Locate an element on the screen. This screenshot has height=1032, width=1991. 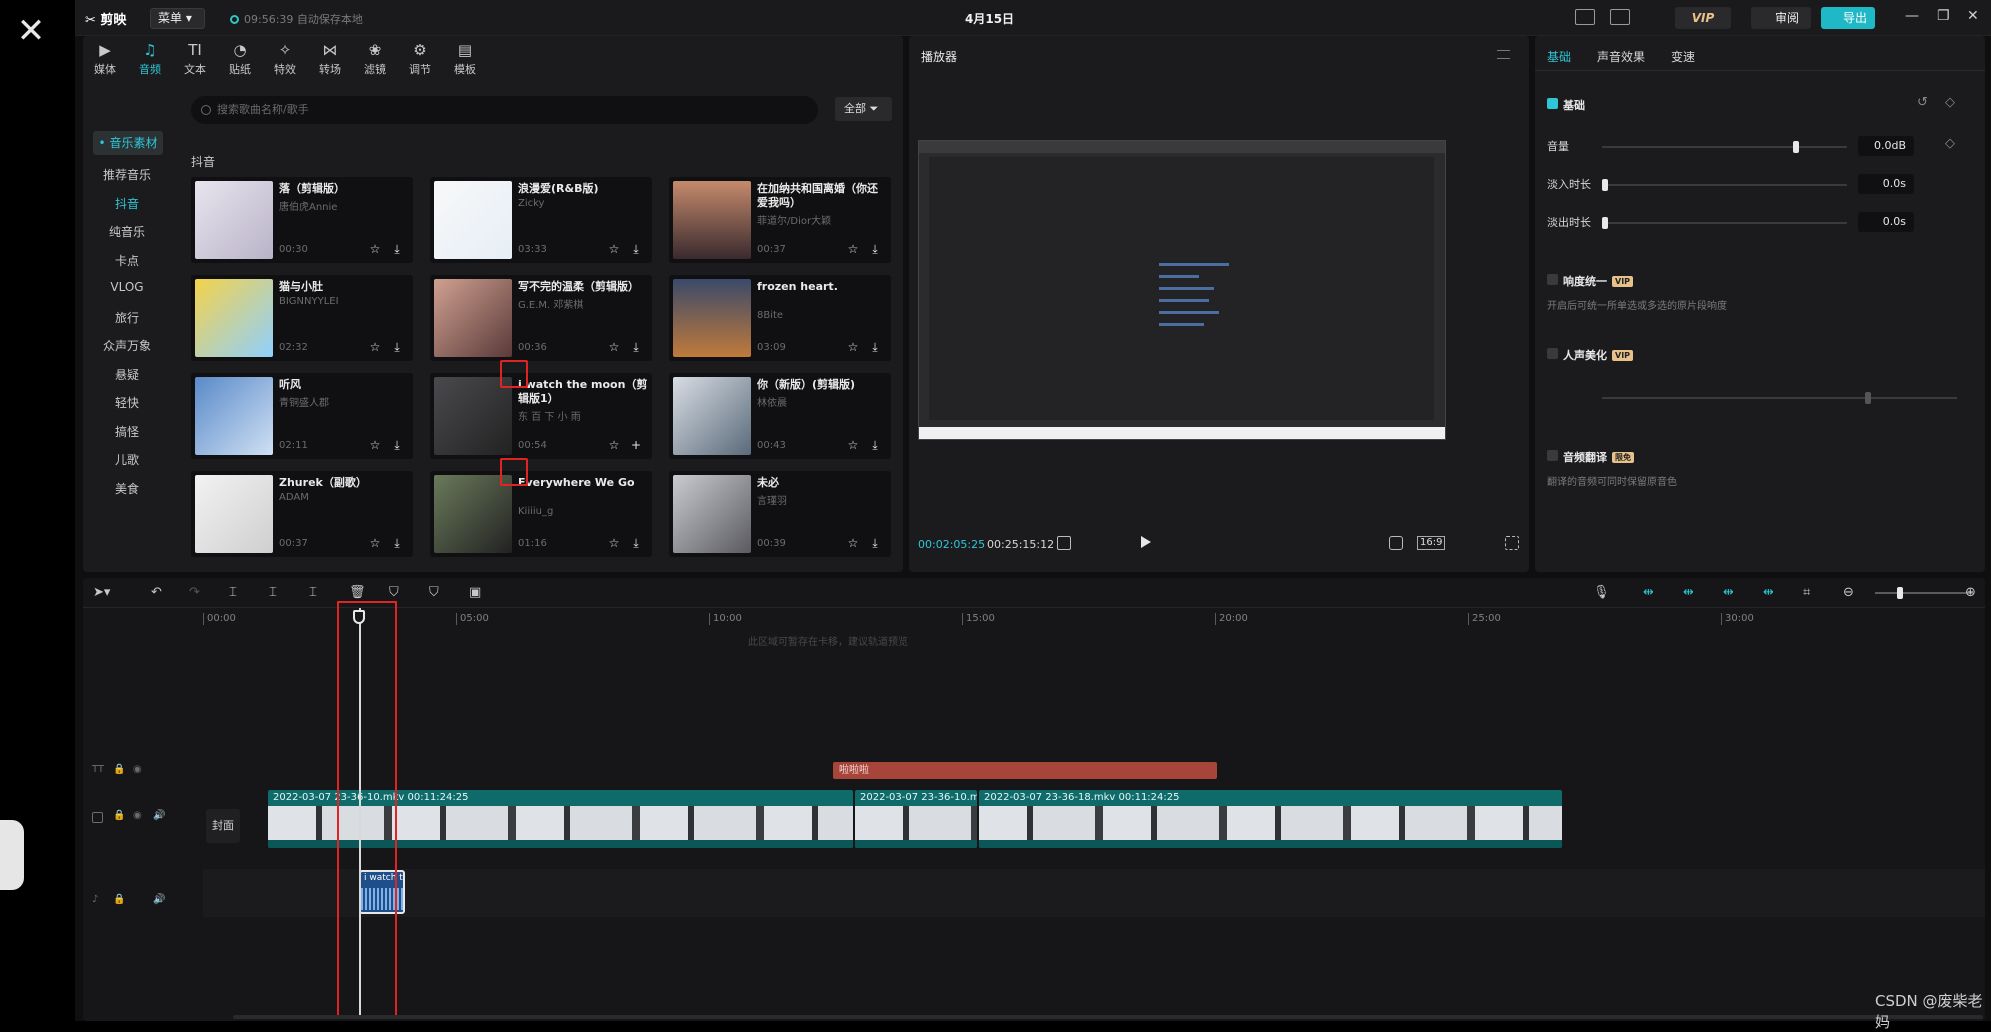
filter-button: 全部 ⏷ is located at coordinates (863, 109).